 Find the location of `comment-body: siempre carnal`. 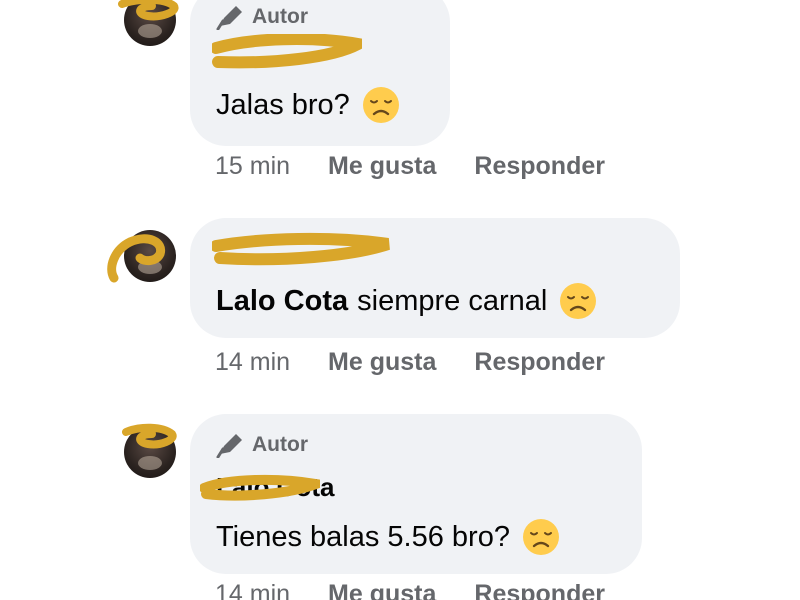

comment-body: siempre carnal is located at coordinates (452, 300).